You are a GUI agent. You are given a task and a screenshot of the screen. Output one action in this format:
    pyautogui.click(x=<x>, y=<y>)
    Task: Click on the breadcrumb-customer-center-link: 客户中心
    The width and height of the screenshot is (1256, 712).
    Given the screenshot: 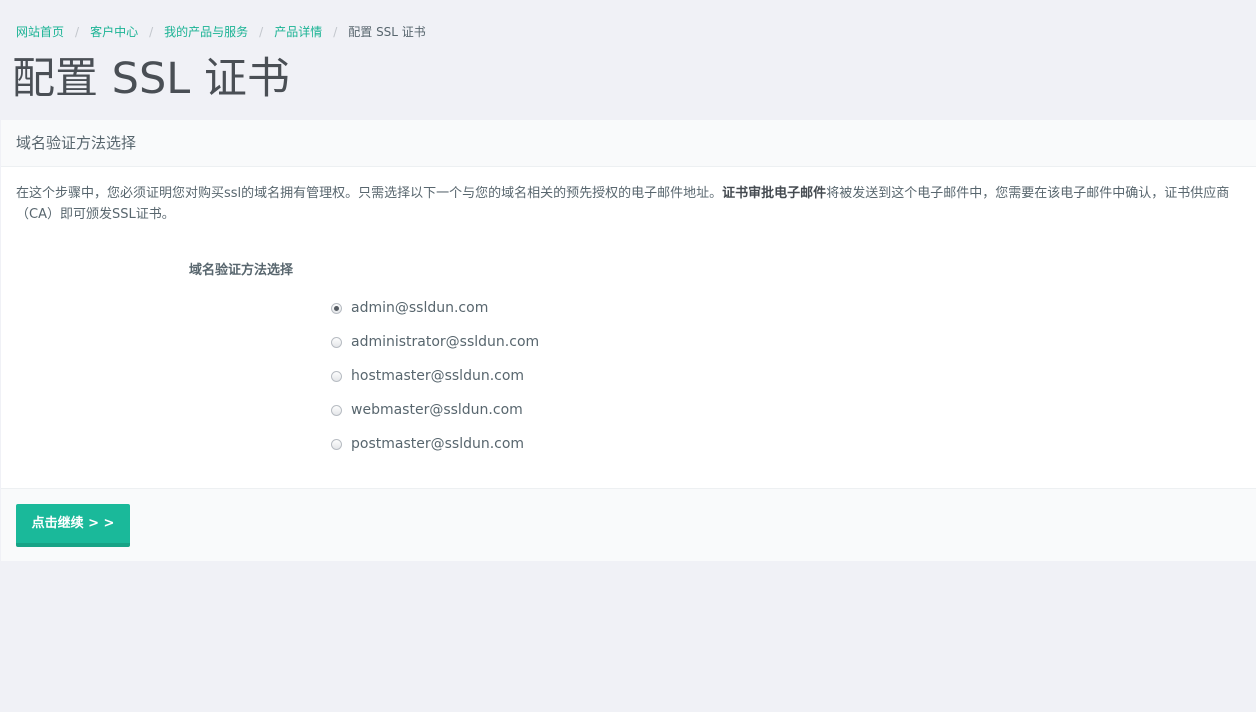 What is the action you would take?
    pyautogui.click(x=114, y=32)
    